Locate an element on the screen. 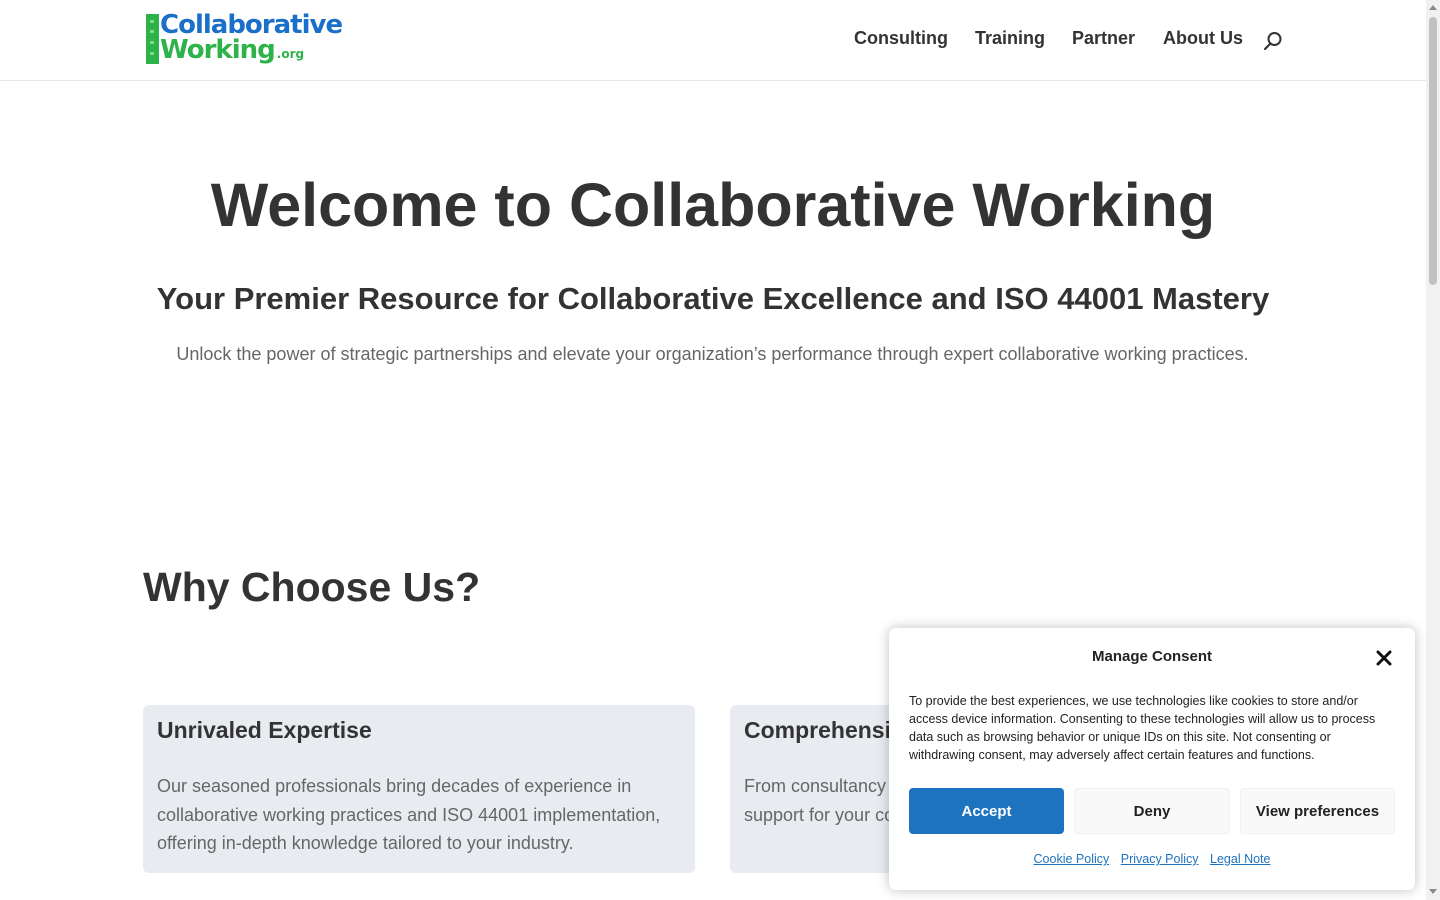  main-nav: Consulting Training Partner About Us is located at coordinates (713, 40).